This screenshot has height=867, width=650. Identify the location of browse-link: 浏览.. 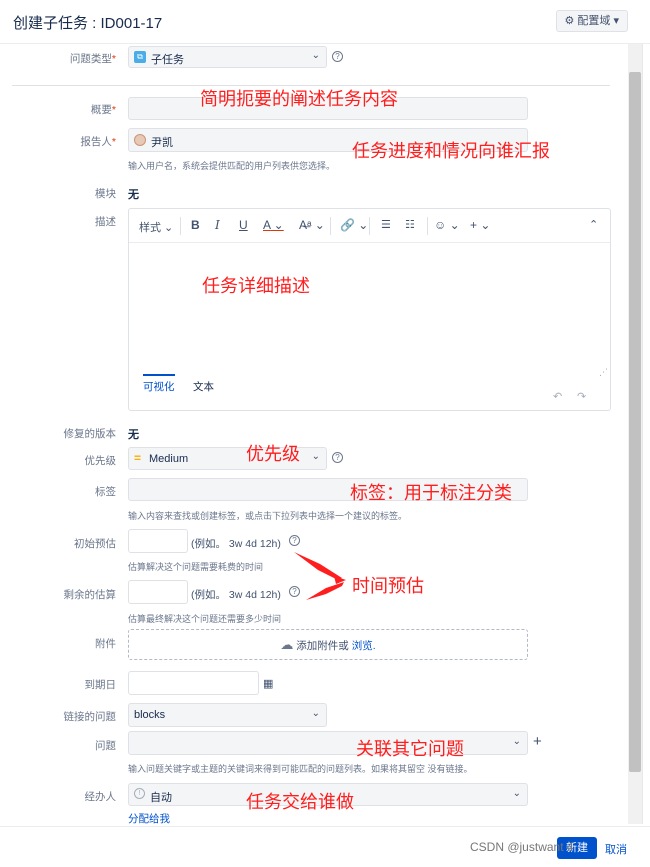
(364, 646).